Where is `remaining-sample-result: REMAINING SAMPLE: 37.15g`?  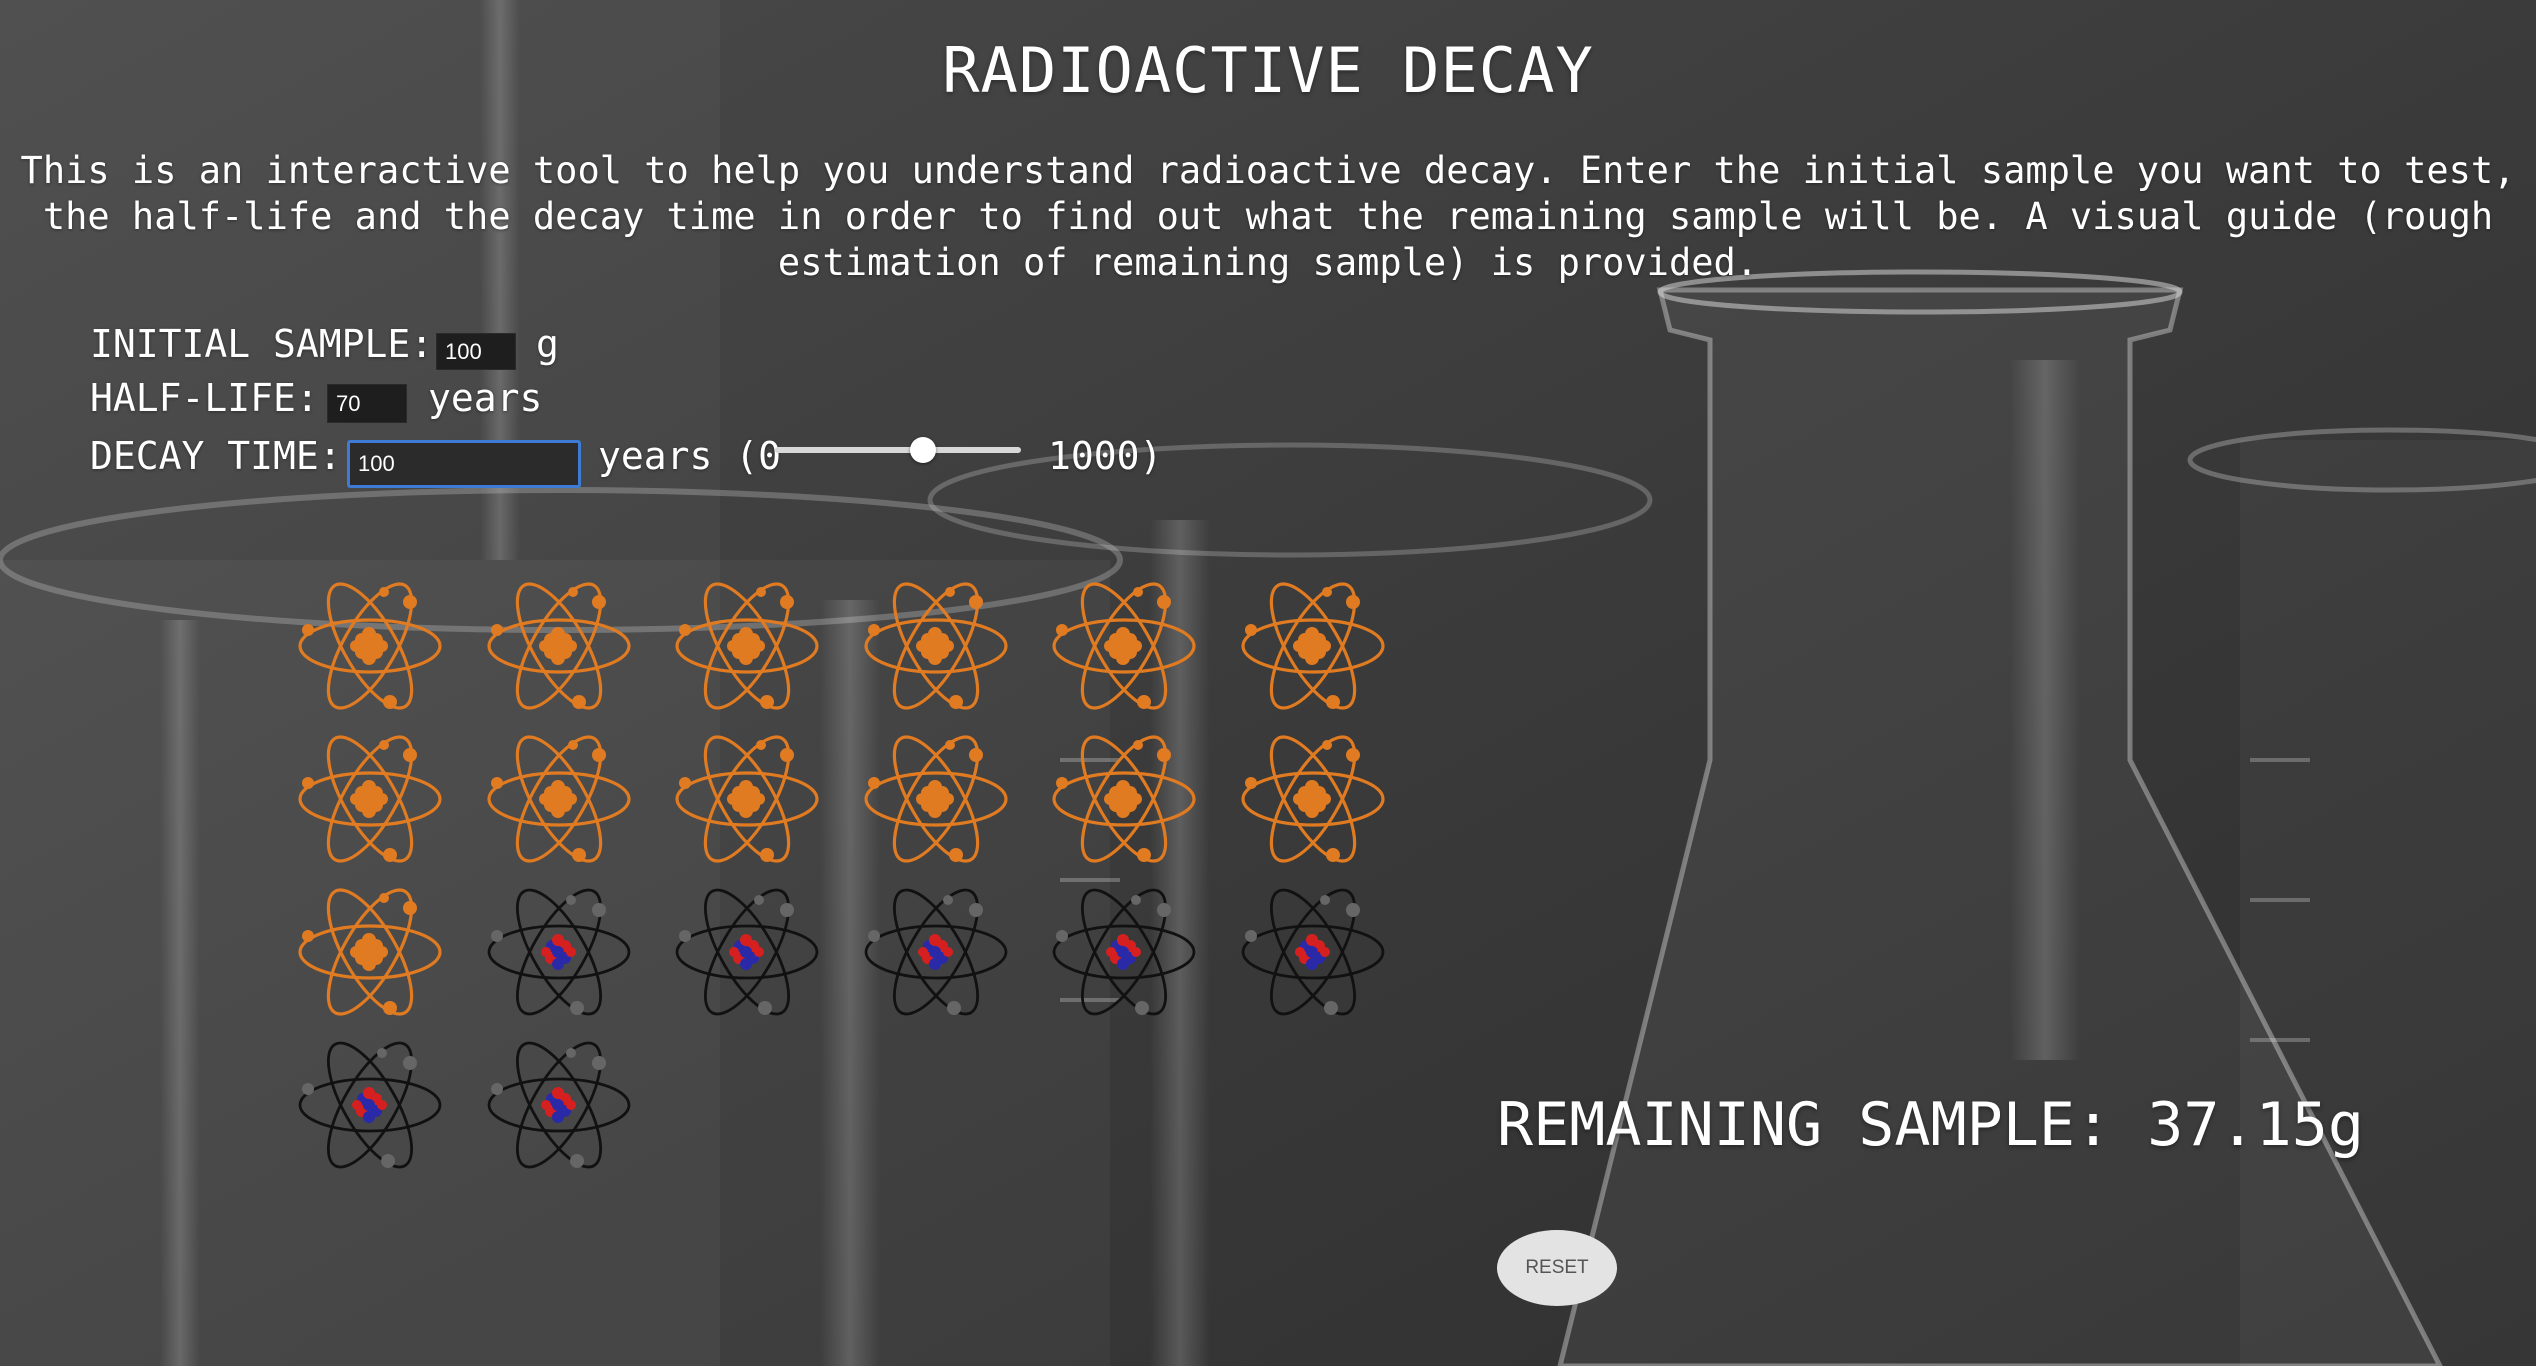 remaining-sample-result: REMAINING SAMPLE: 37.15g is located at coordinates (1930, 1125).